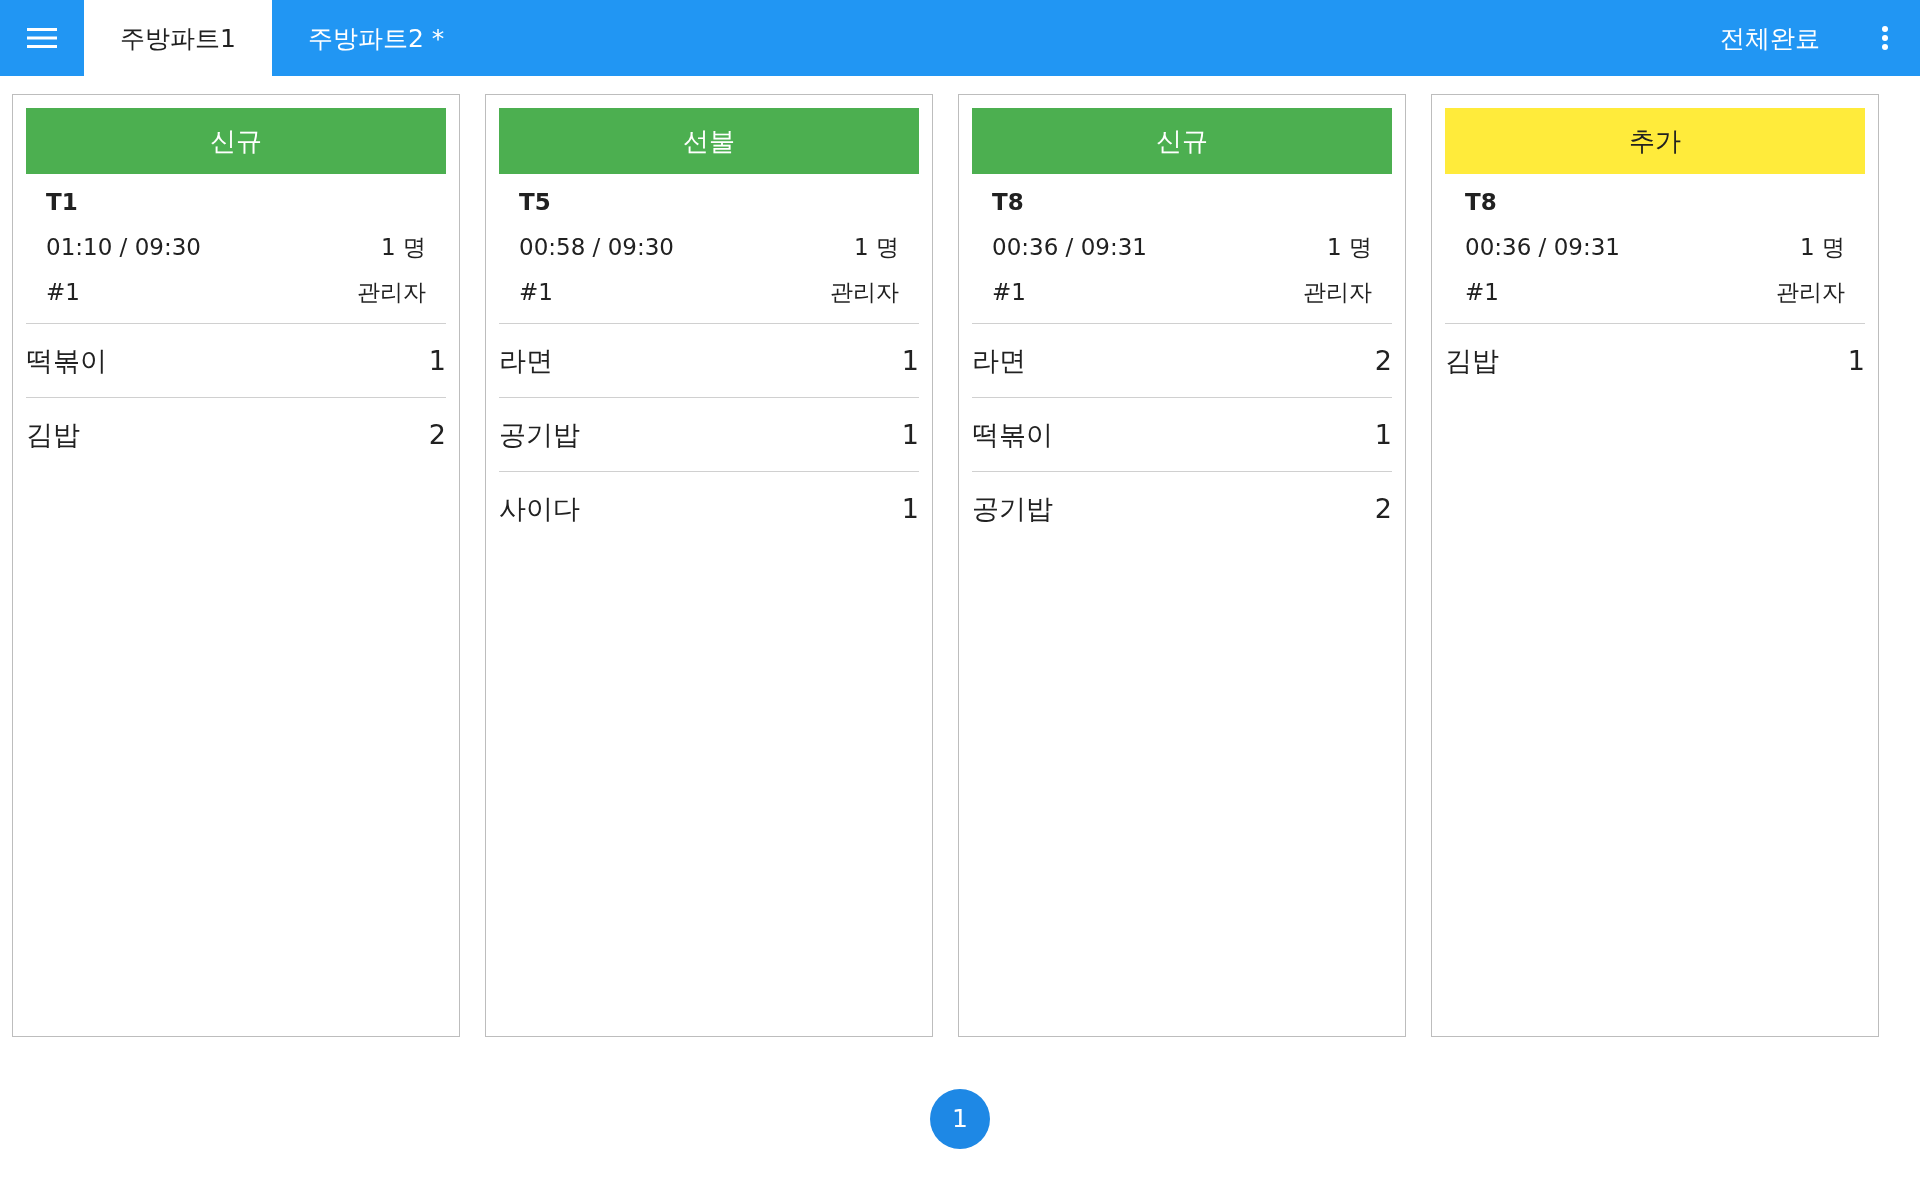 This screenshot has height=1200, width=1920. Describe the element at coordinates (123, 247) in the screenshot. I see `order-time: 01:10 / 09:30` at that location.